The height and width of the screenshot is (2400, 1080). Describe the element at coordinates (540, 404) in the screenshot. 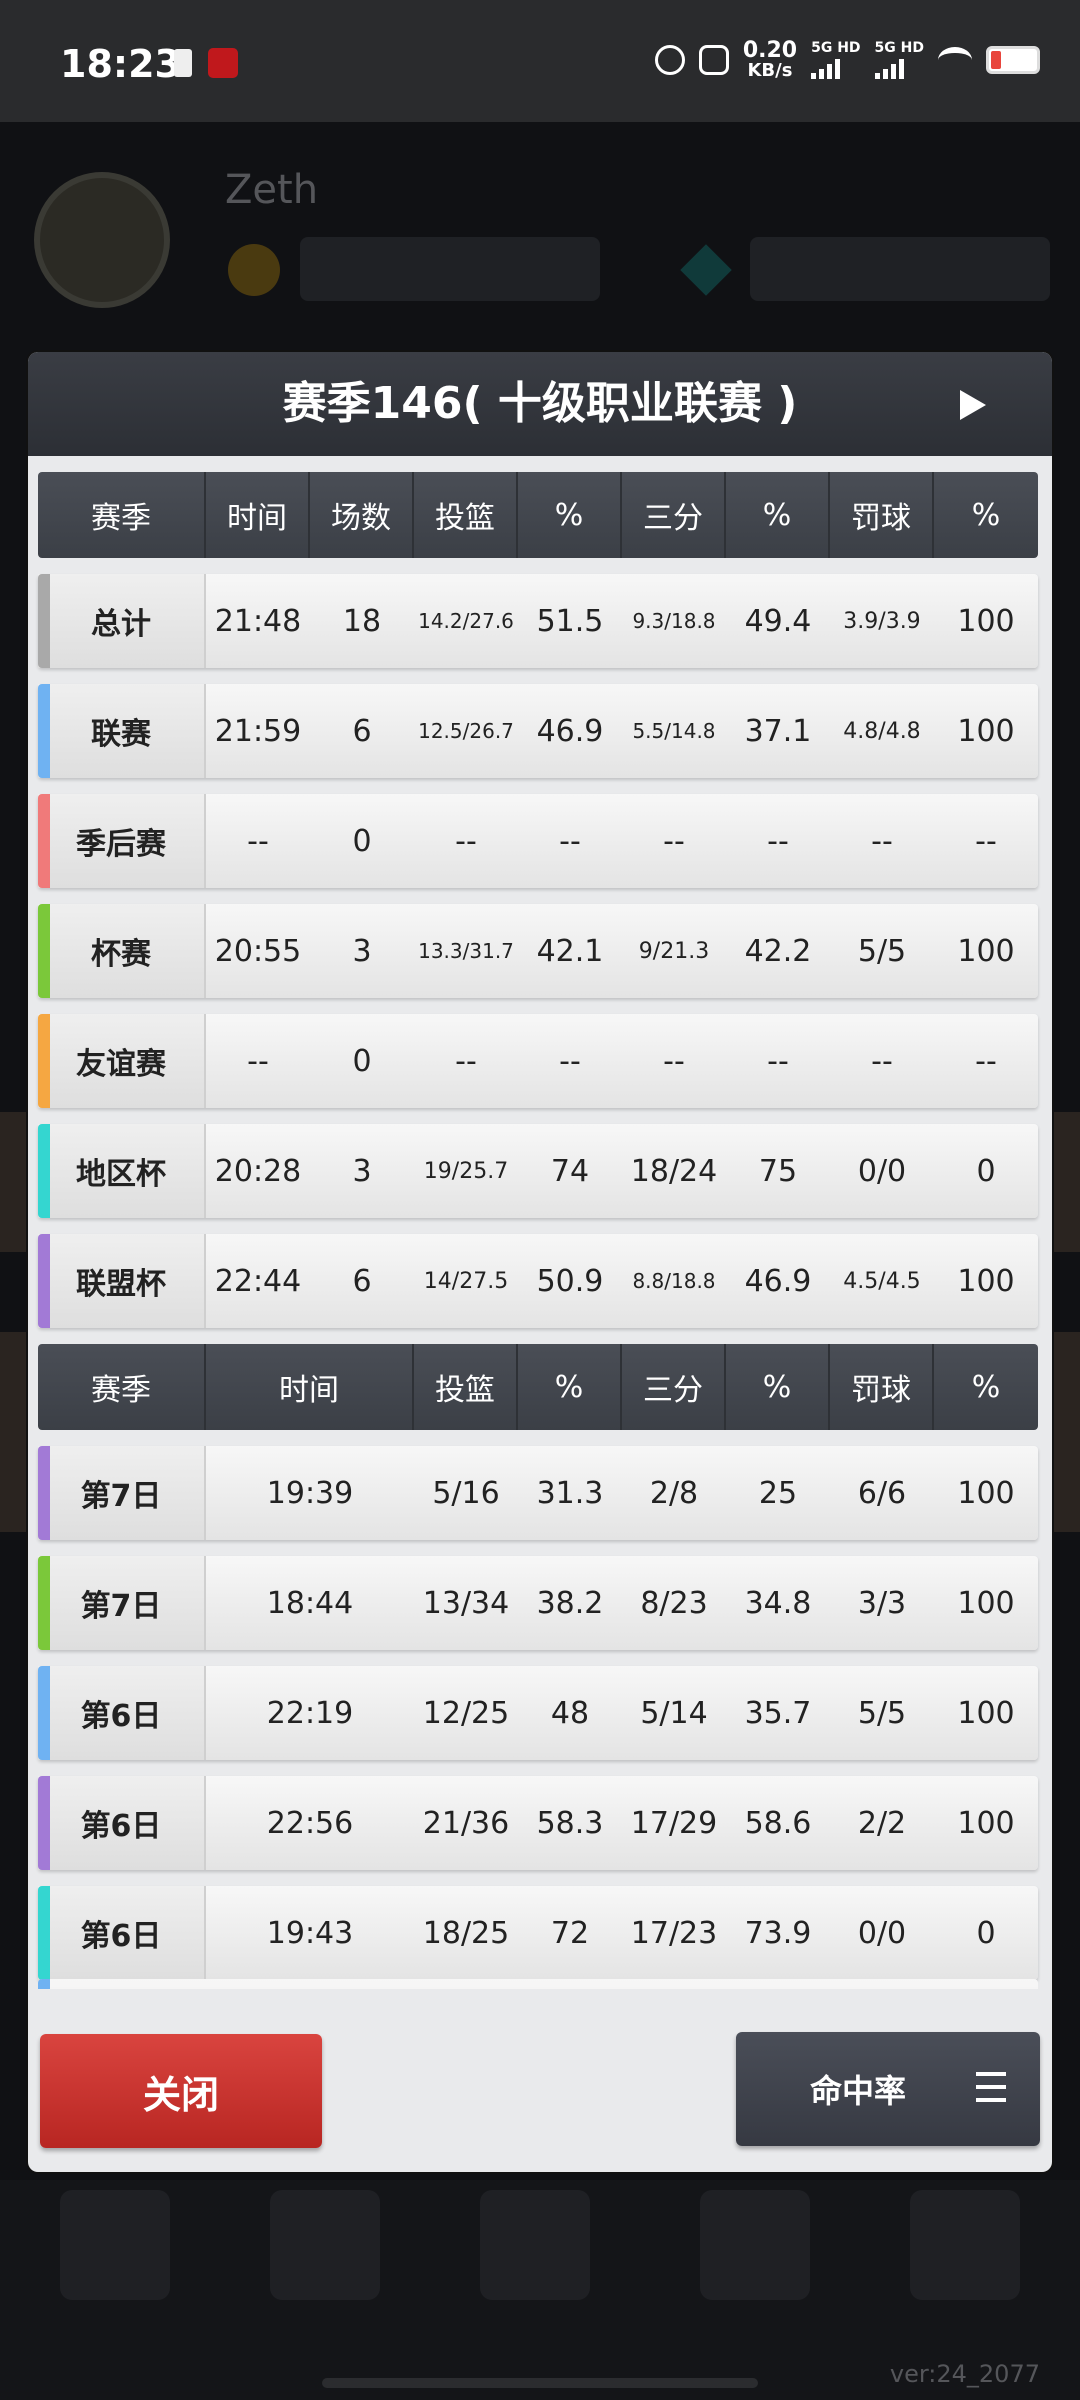

I see `dialog-header: 赛季146( 十级职业联赛 )` at that location.